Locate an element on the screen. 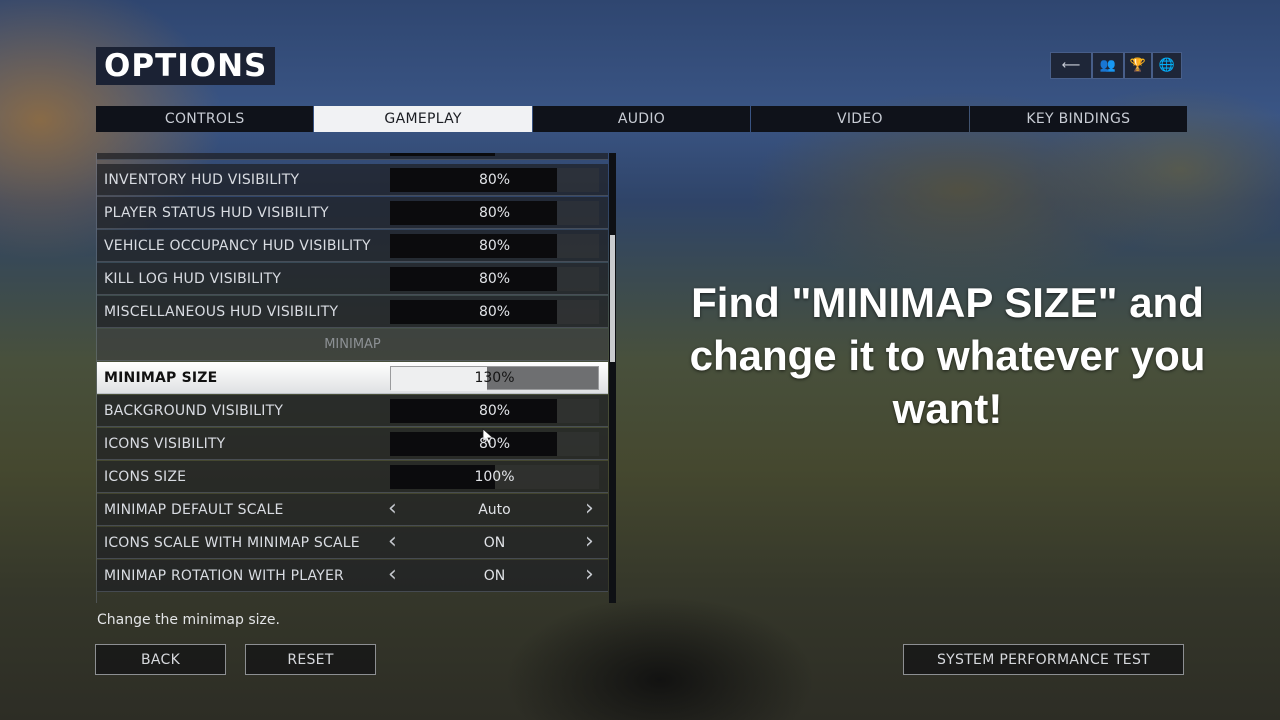 The height and width of the screenshot is (720, 1280). back-arrow-icon: ⟵ is located at coordinates (1071, 65).